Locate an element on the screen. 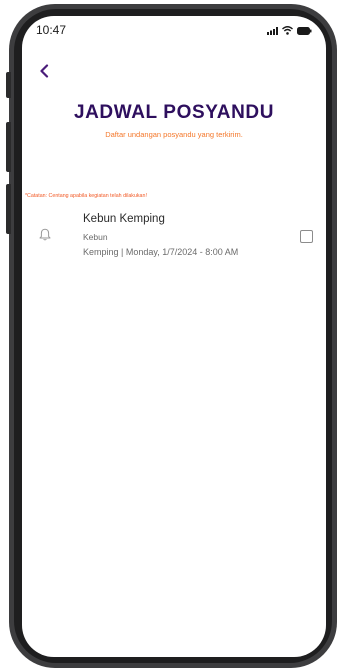 This screenshot has width=337, height=672. status-bar: 10:47 is located at coordinates (174, 32).